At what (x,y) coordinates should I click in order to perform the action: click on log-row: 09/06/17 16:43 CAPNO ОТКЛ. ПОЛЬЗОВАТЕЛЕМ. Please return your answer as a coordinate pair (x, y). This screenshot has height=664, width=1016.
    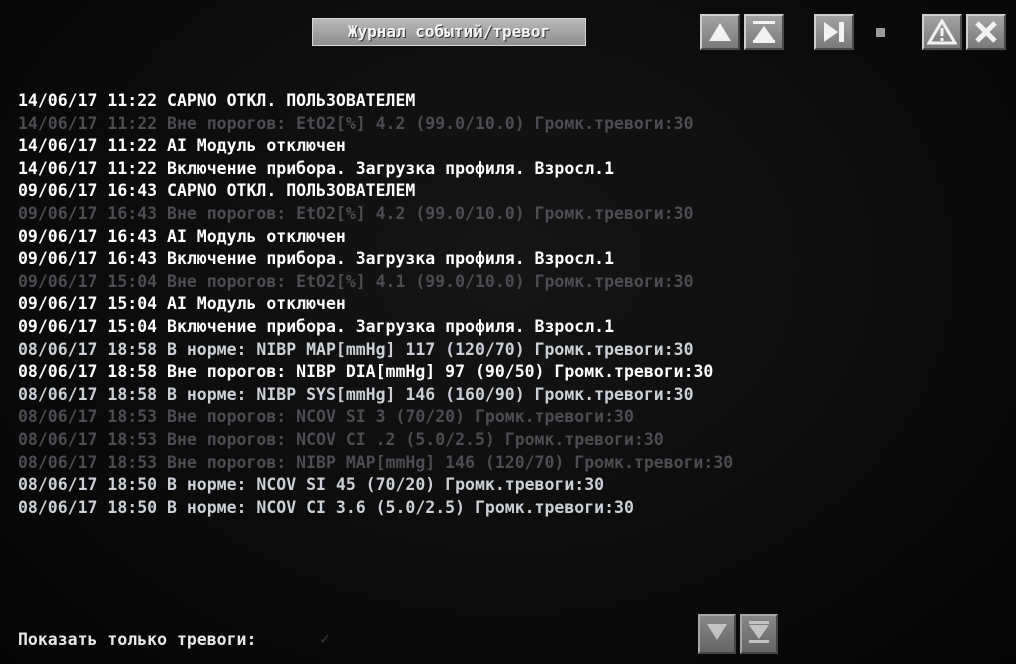
    Looking at the image, I should click on (217, 191).